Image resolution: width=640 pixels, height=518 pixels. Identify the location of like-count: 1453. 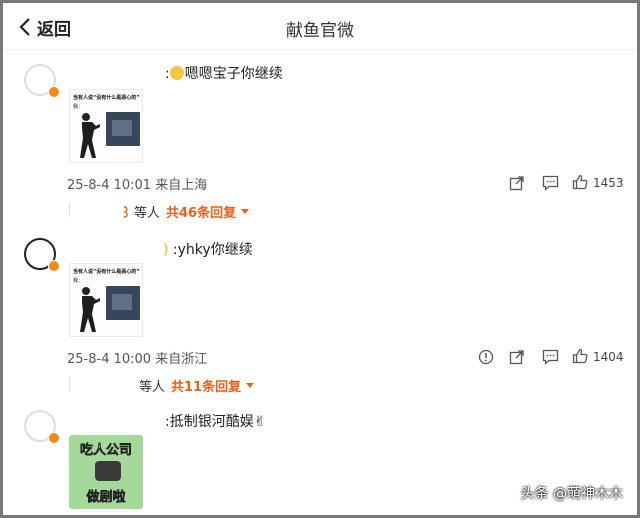
(608, 183).